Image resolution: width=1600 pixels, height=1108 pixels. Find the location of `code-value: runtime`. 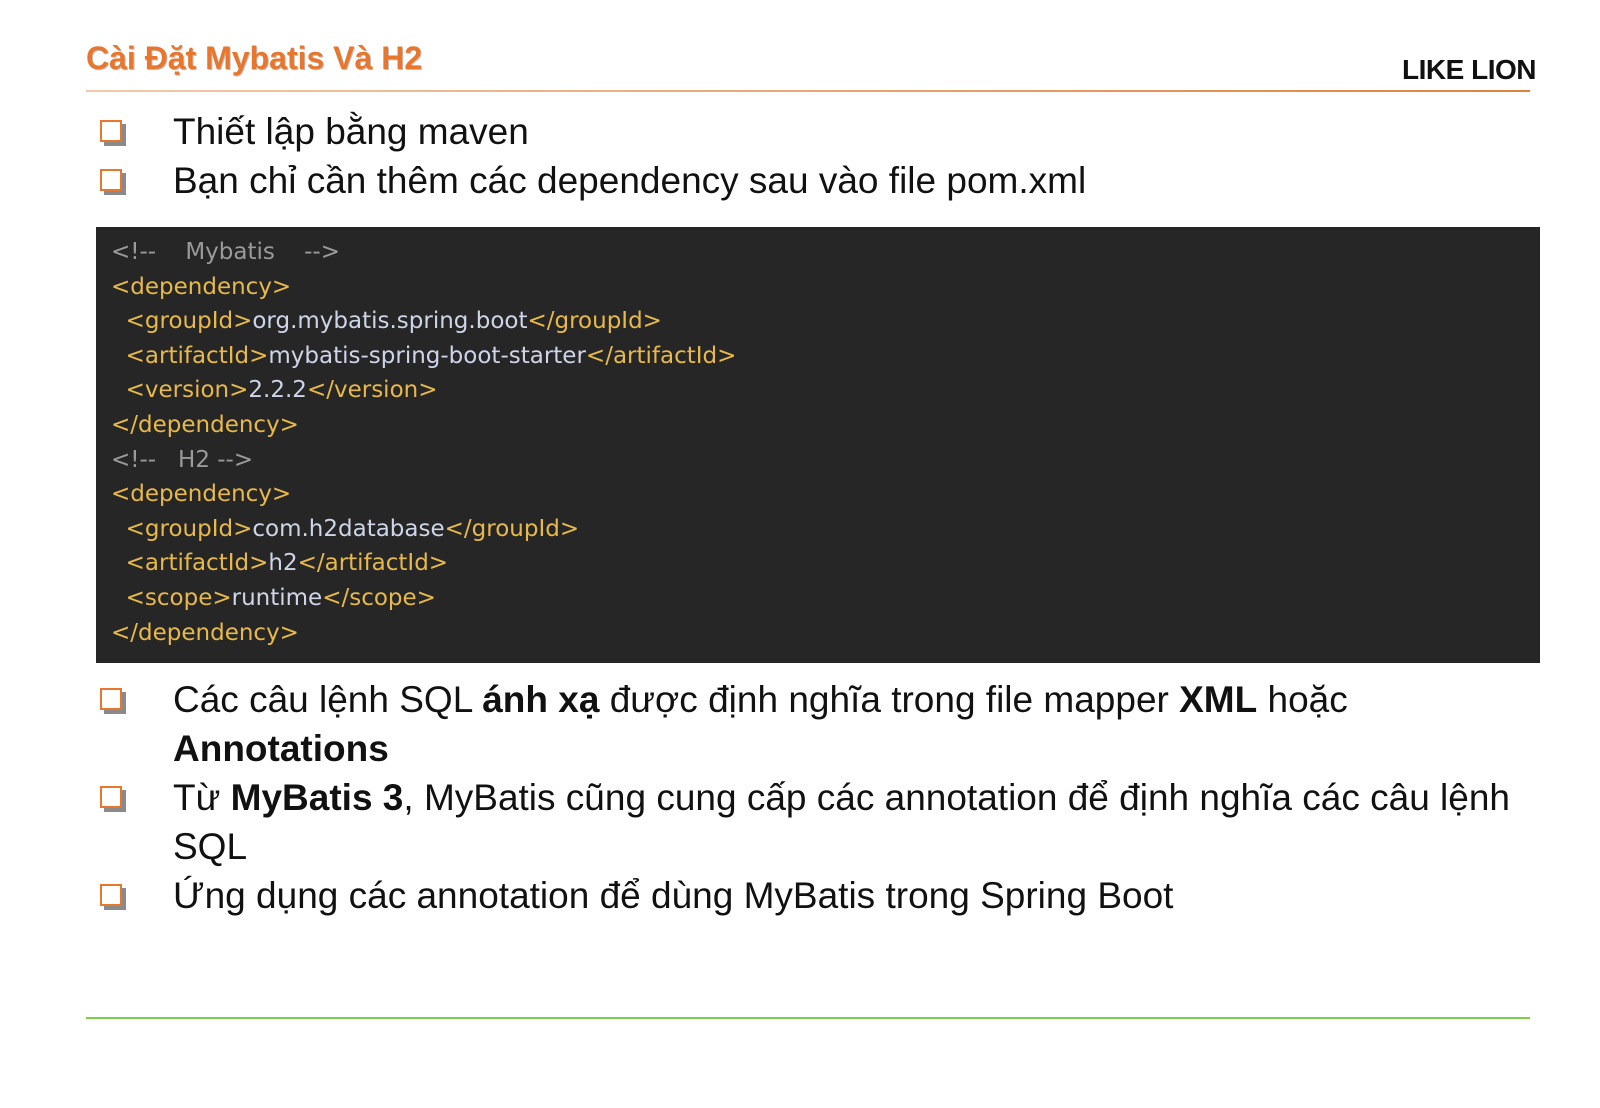

code-value: runtime is located at coordinates (277, 597).